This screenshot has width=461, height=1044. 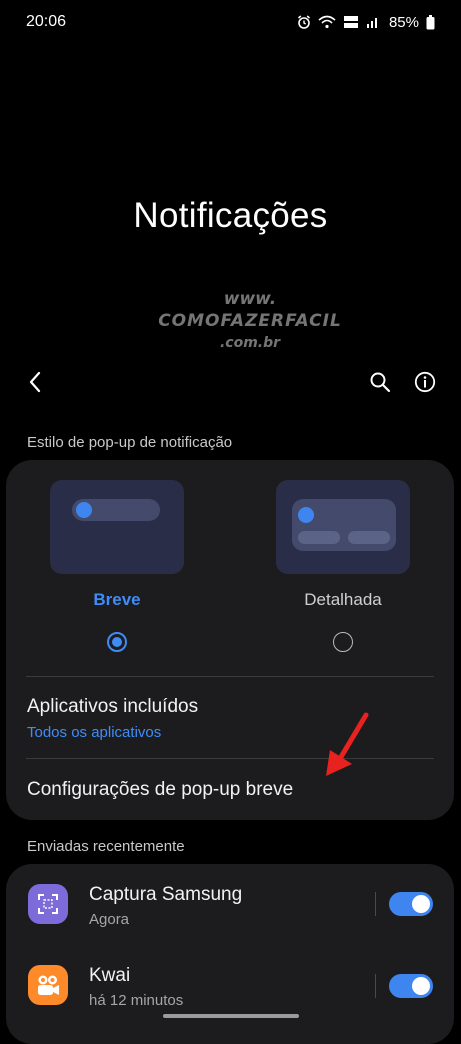 I want to click on watermark-line-1: www., so click(x=250, y=299).